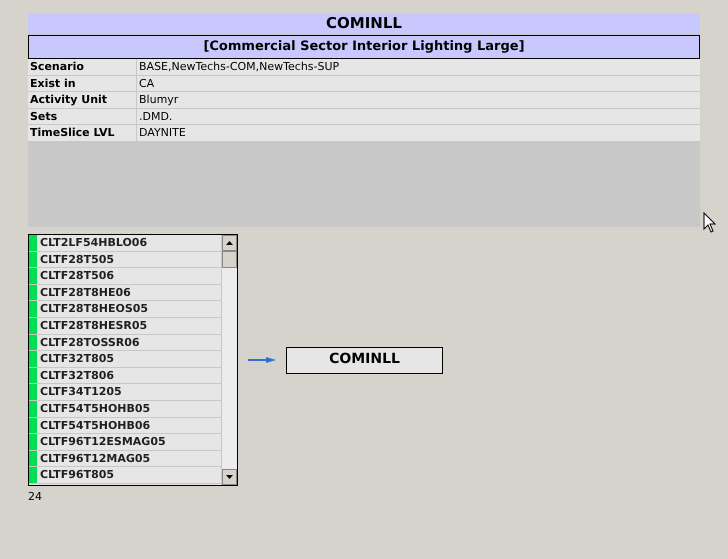  What do you see at coordinates (125, 475) in the screenshot?
I see `list-item: CLTF96T805` at bounding box center [125, 475].